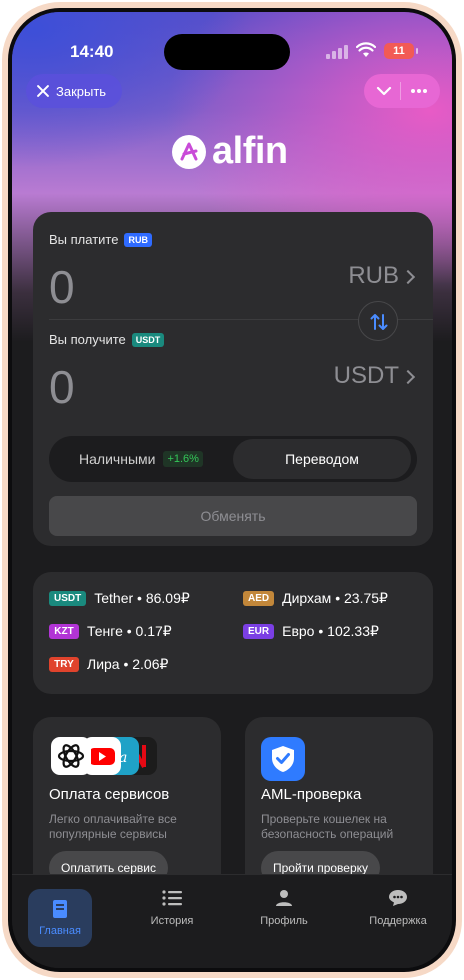  Describe the element at coordinates (227, 52) in the screenshot. I see `dynamic-island` at that location.